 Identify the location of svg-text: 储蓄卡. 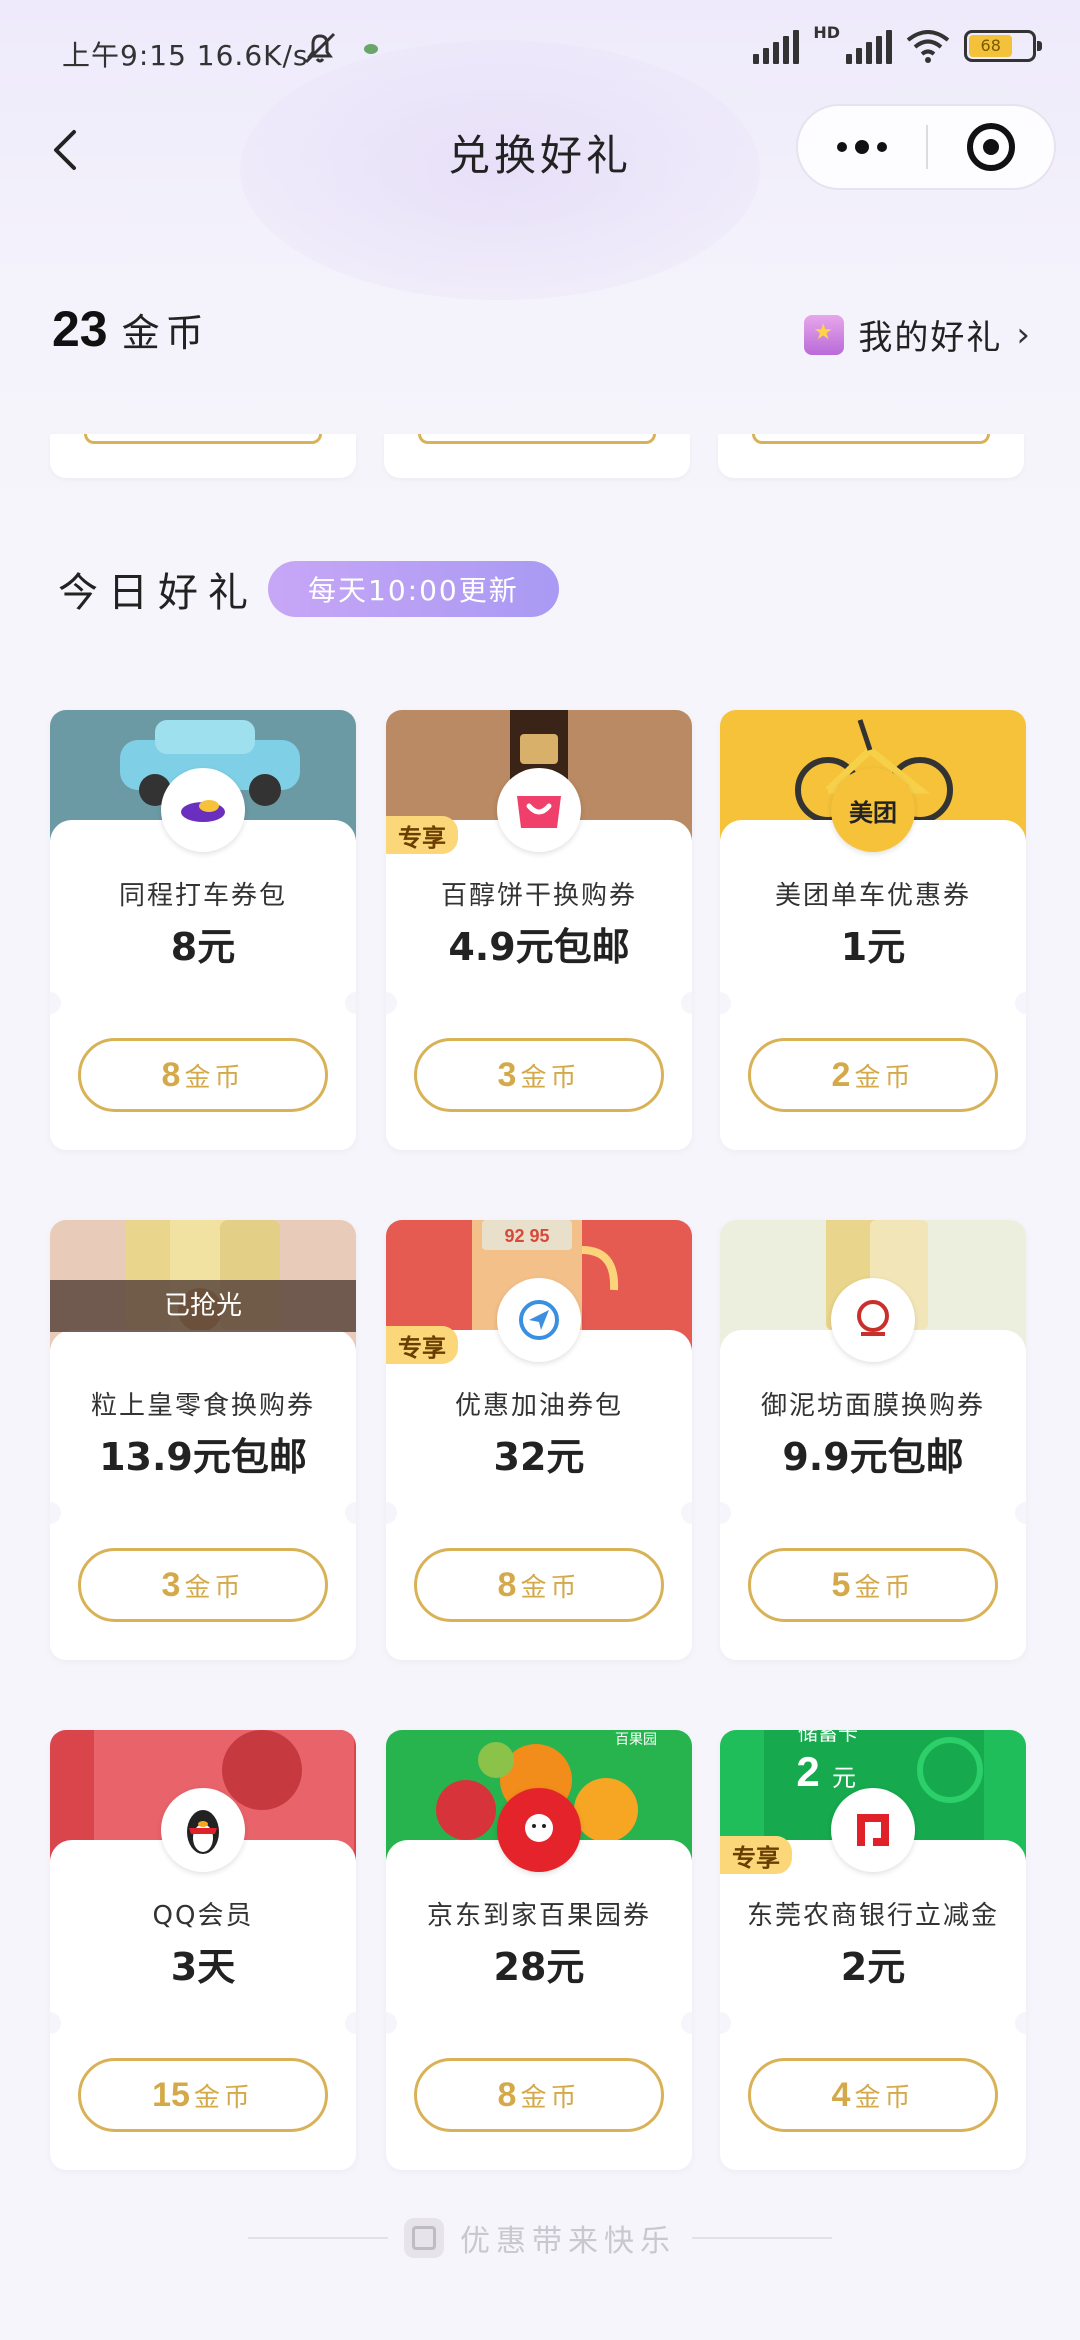
(828, 1737).